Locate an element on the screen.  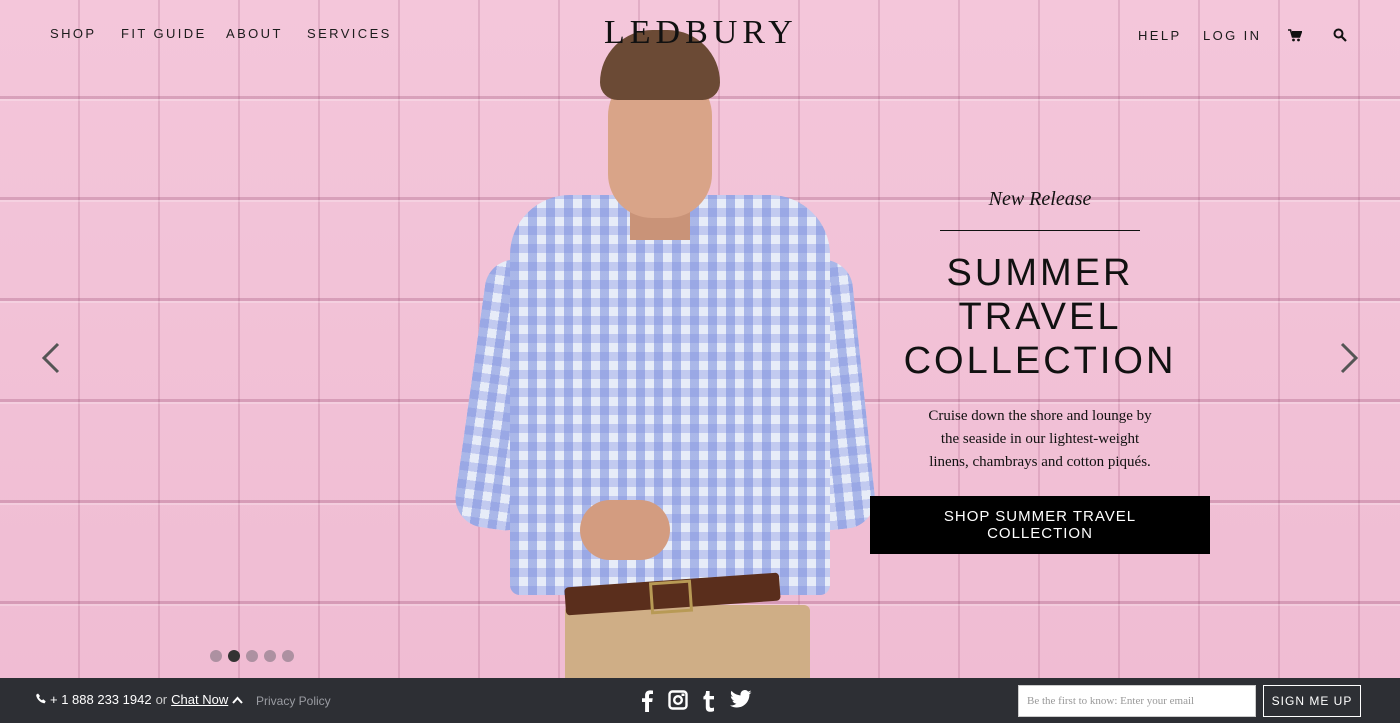
promo-title-line2: COLLECTION is located at coordinates (1040, 361).